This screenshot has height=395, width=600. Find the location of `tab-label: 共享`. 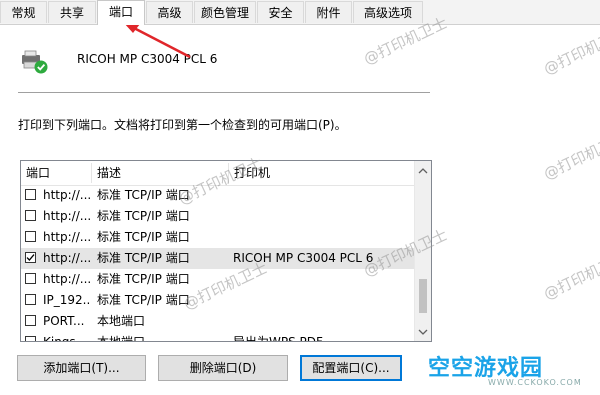

tab-label: 共享 is located at coordinates (71, 13).